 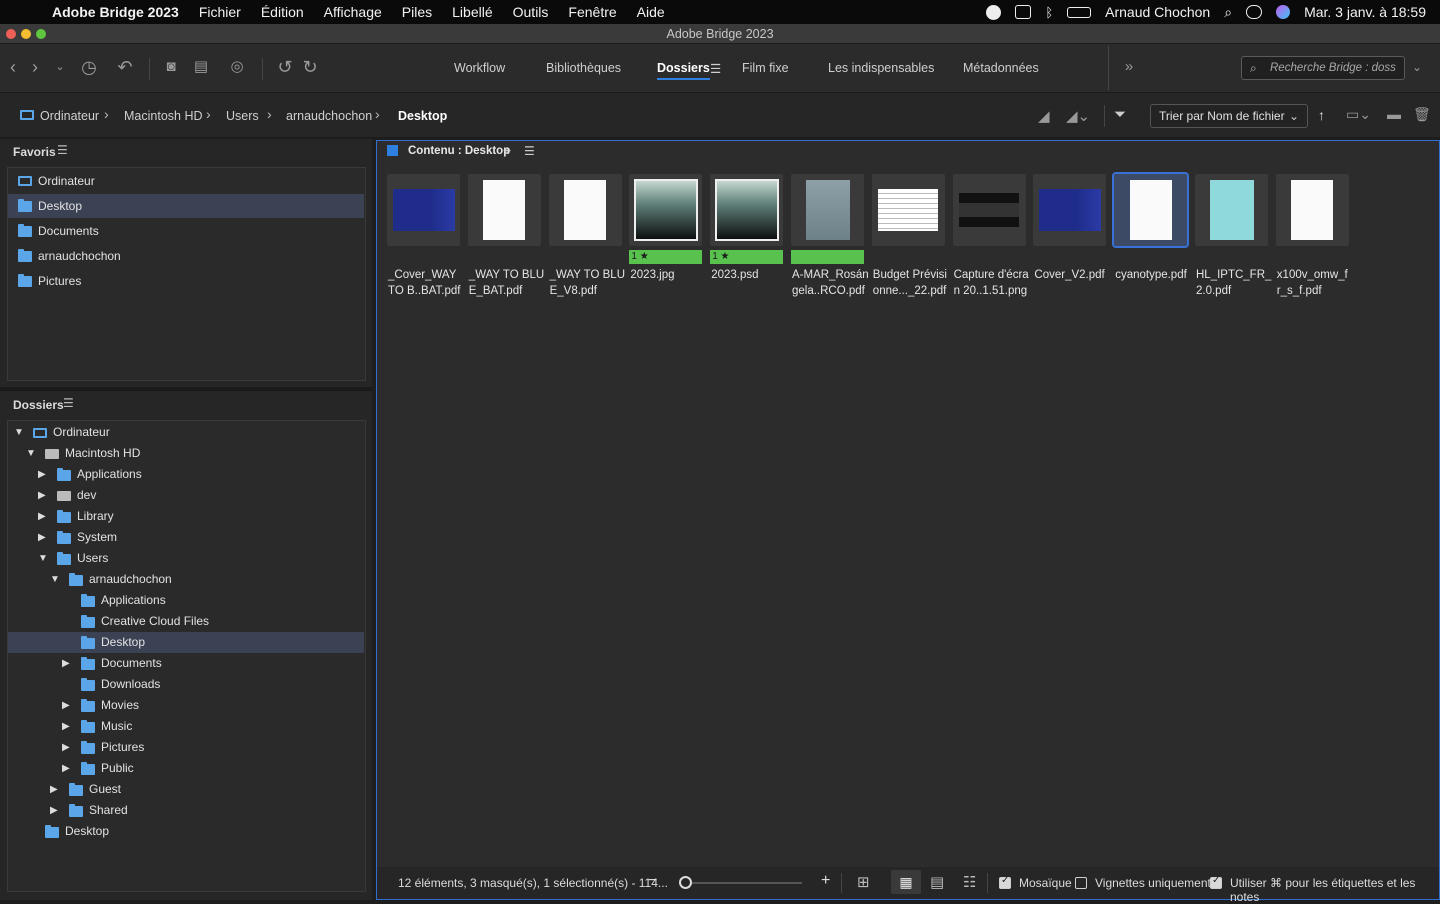 What do you see at coordinates (1358, 114) in the screenshot?
I see `open-recent-folder-icon: ▭⌄` at bounding box center [1358, 114].